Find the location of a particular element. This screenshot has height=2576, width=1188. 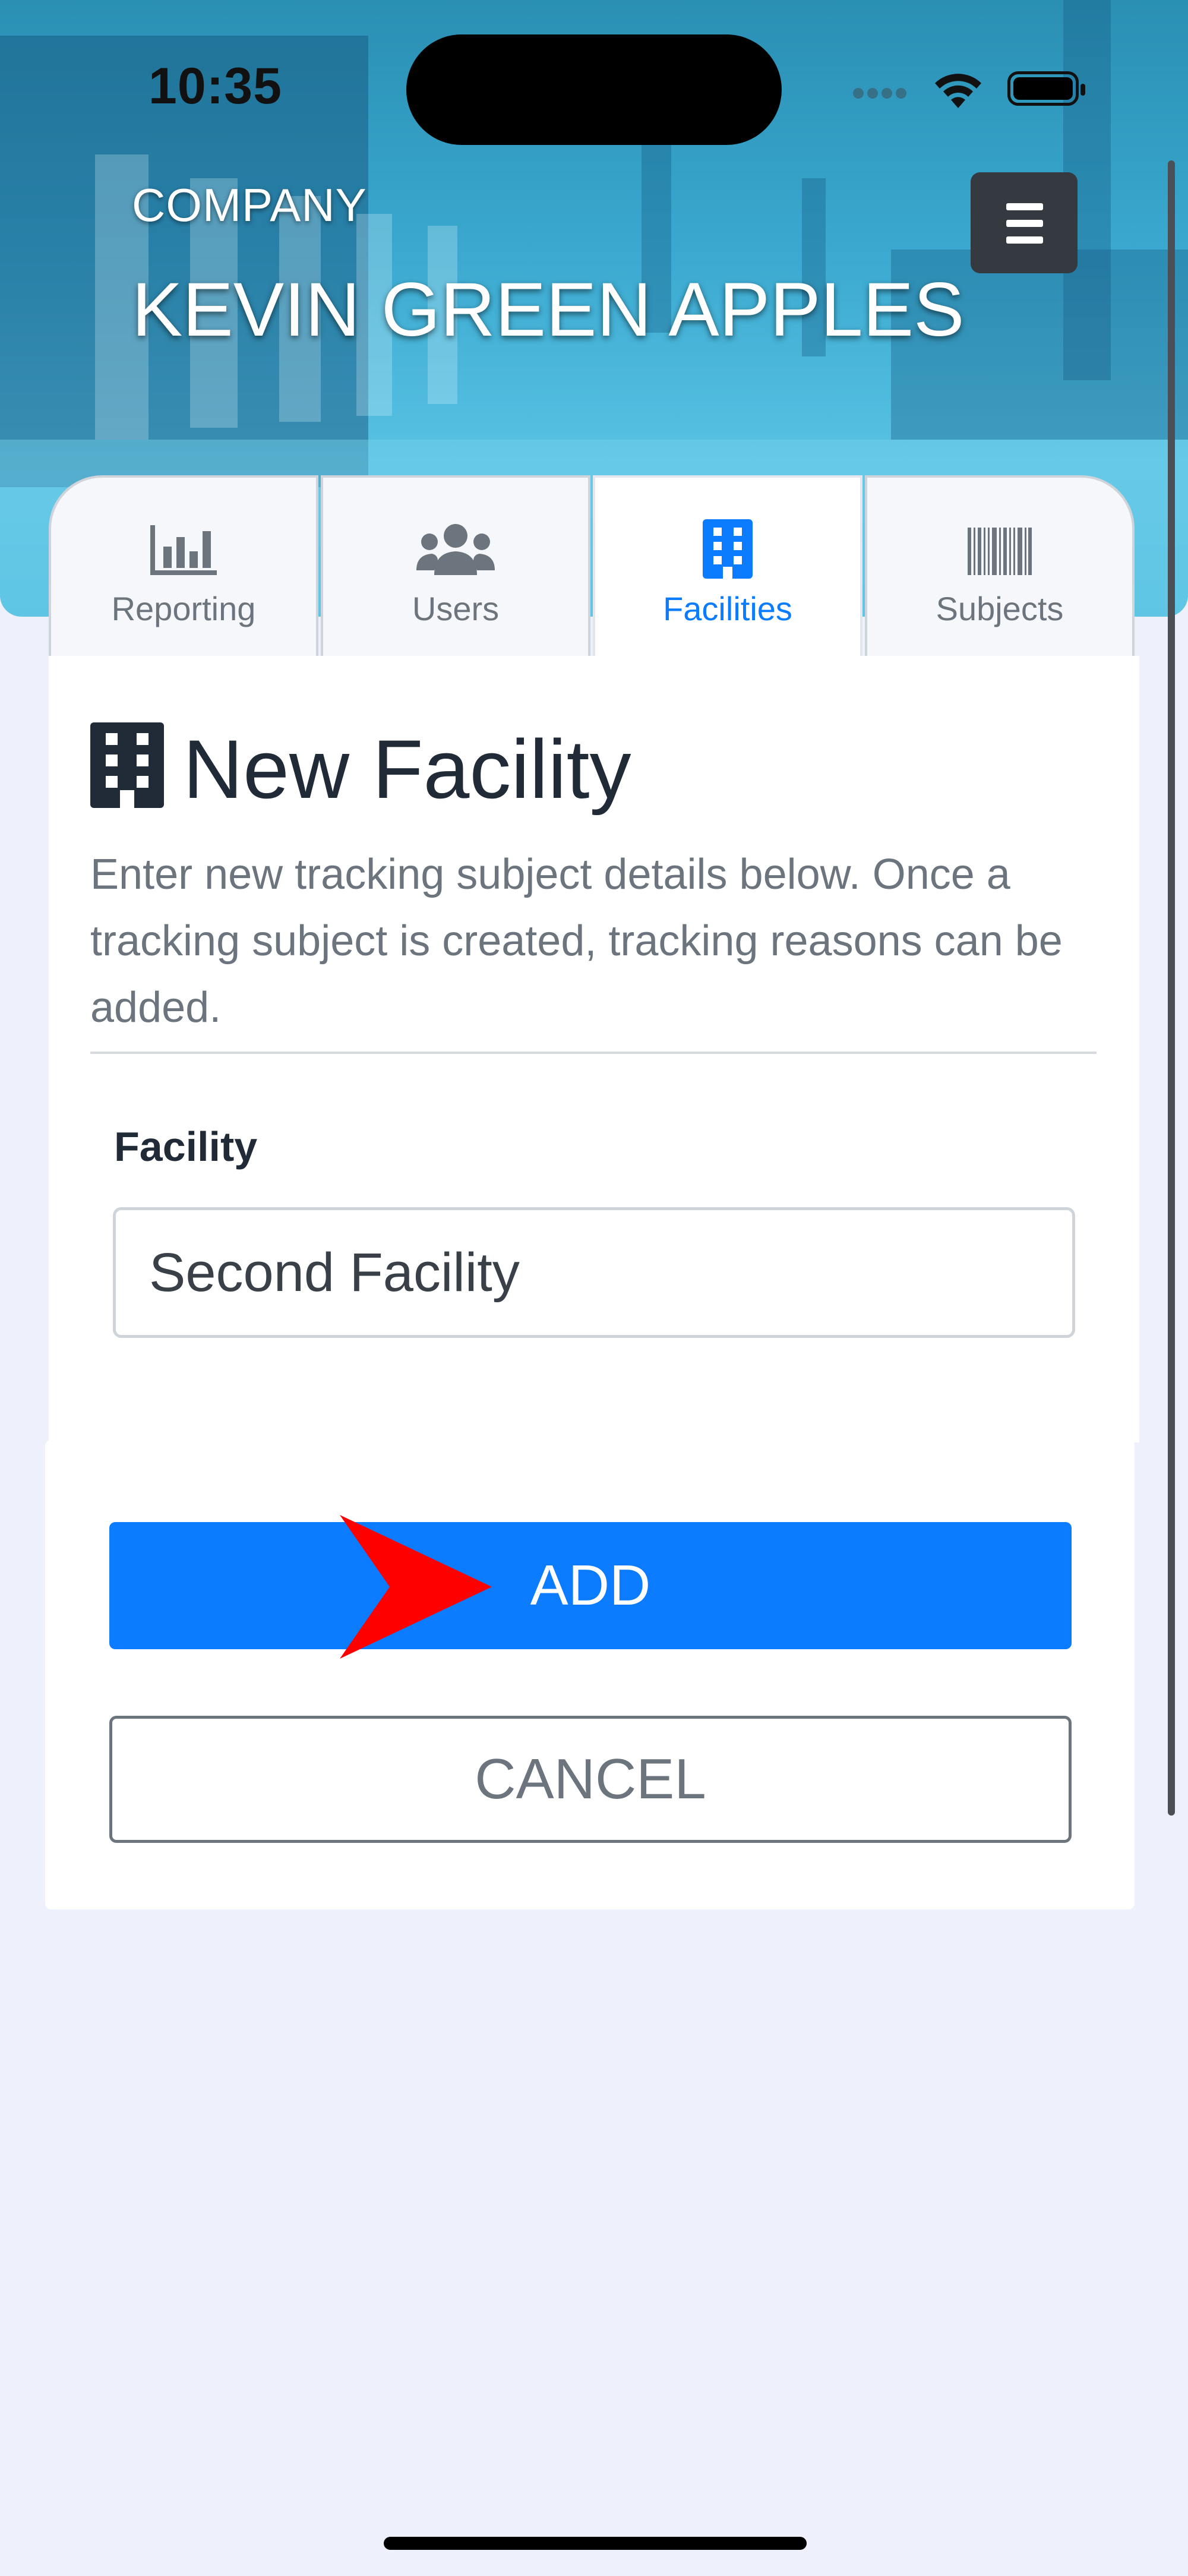

cancel-button: CANCEL is located at coordinates (590, 1779).